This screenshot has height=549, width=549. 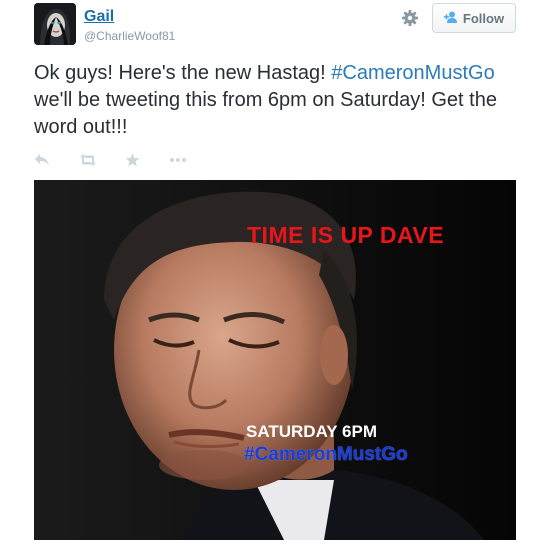 What do you see at coordinates (311, 431) in the screenshot?
I see `media-date-line: SATURDAY 6PM` at bounding box center [311, 431].